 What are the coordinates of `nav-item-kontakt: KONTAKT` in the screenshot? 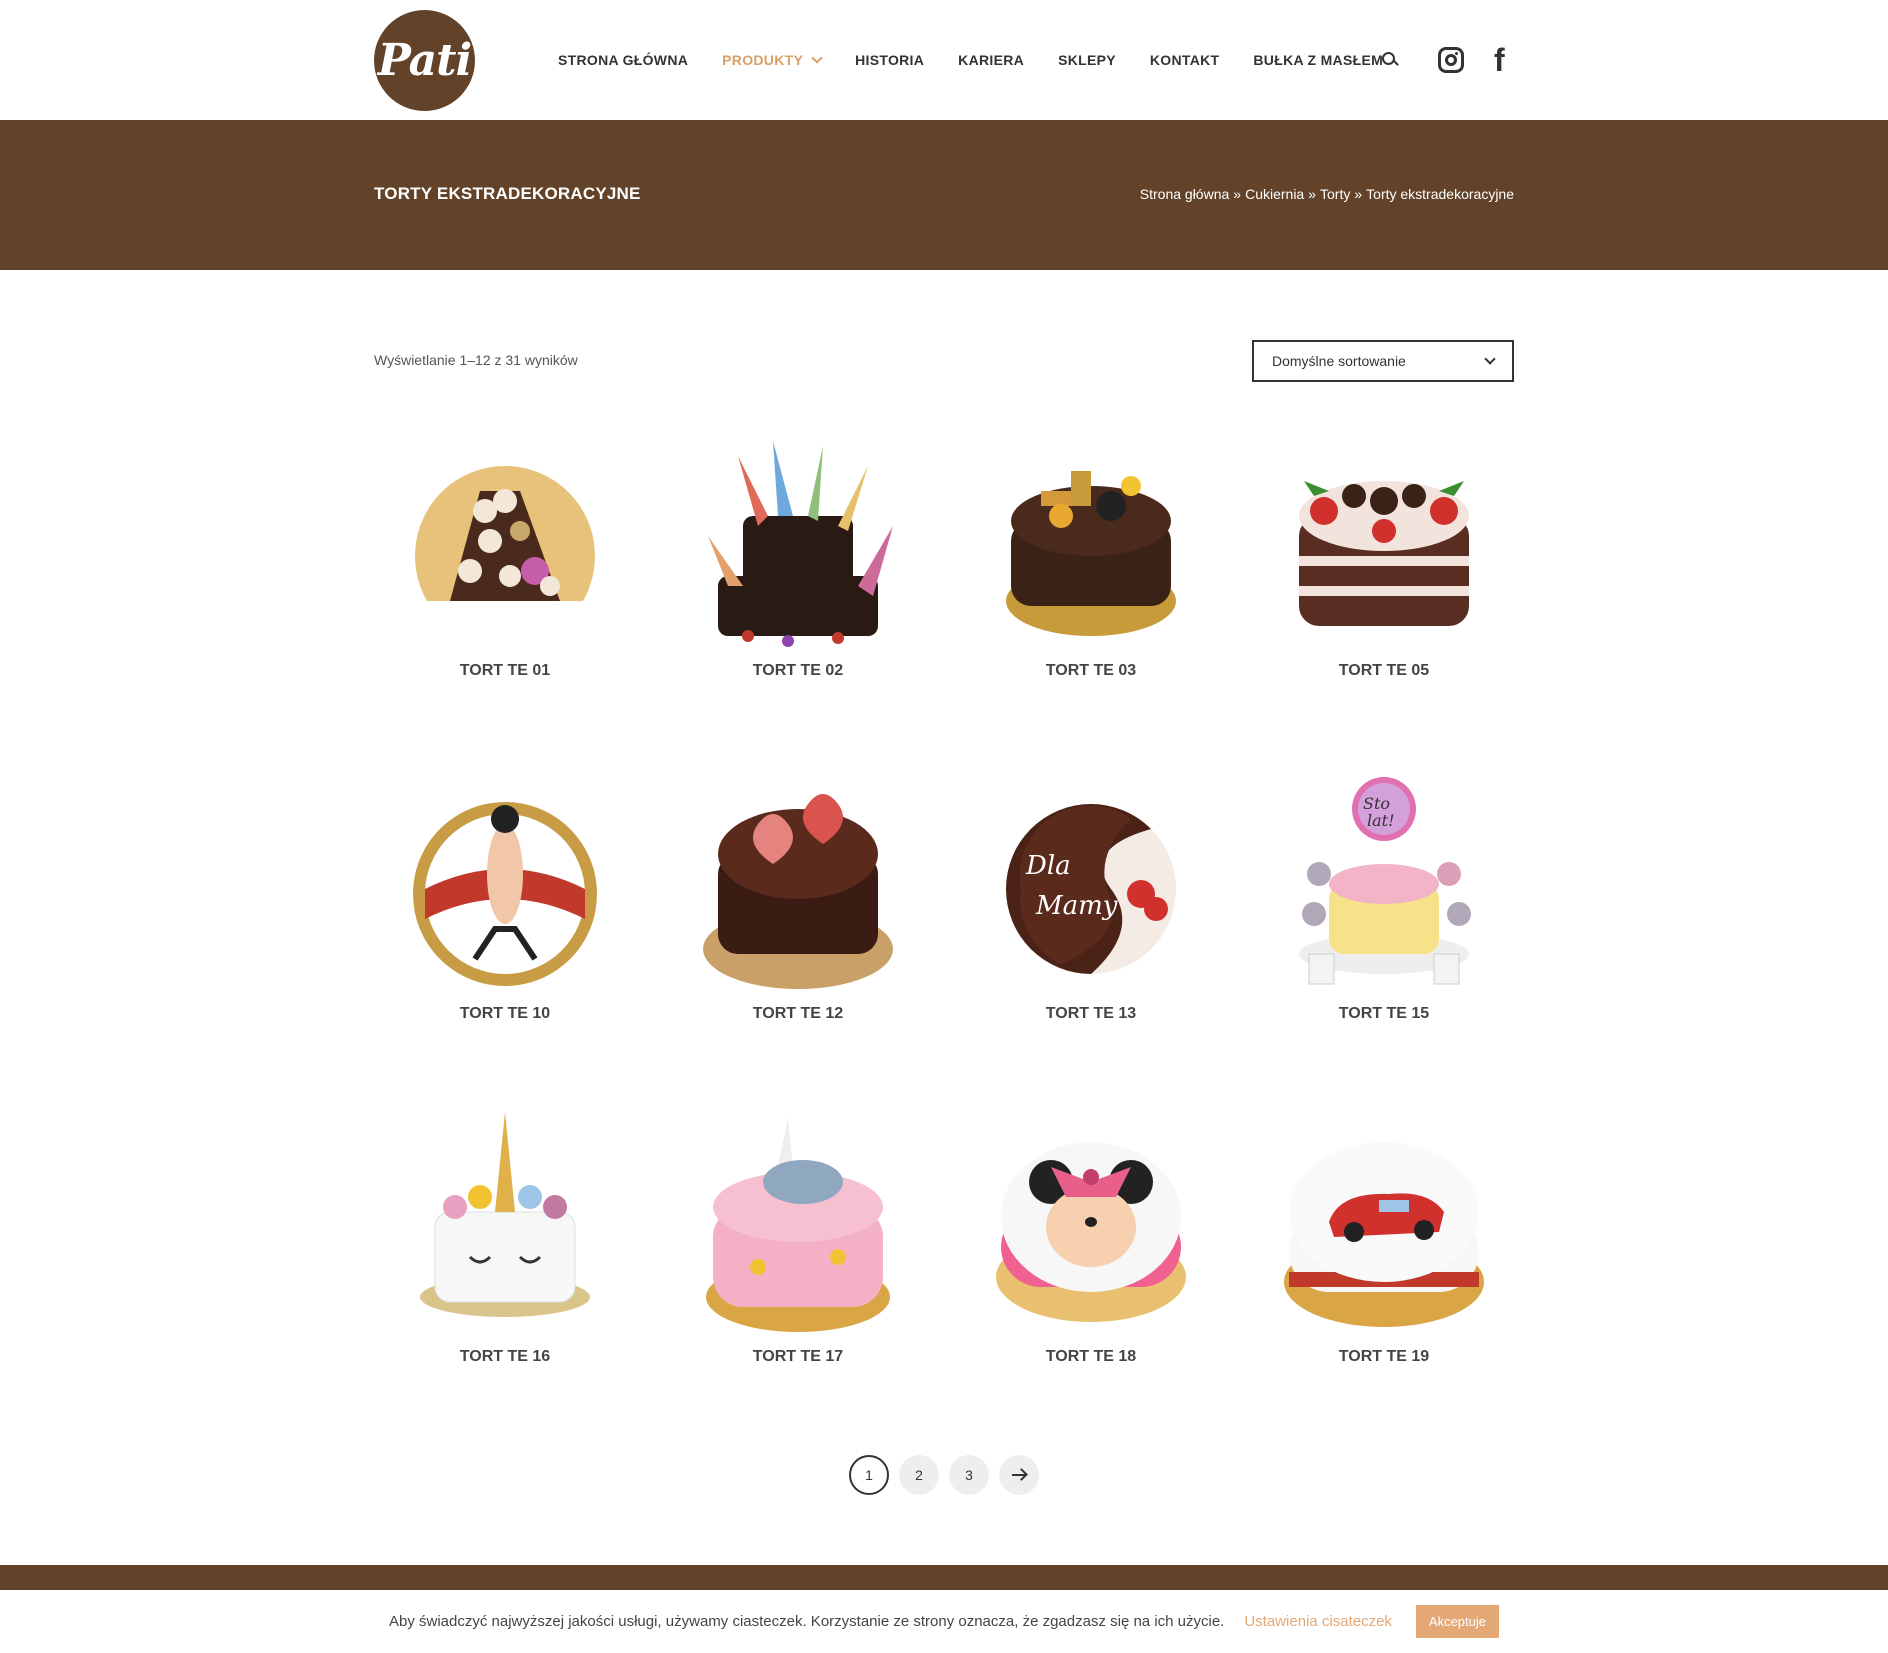 It's located at (1185, 60).